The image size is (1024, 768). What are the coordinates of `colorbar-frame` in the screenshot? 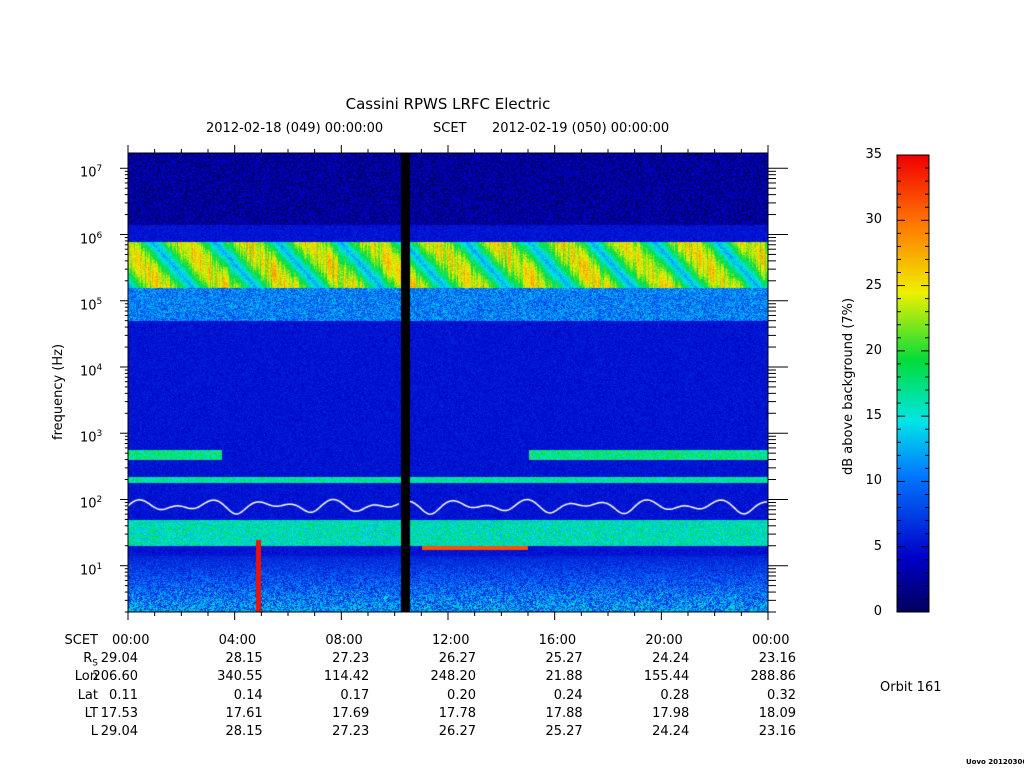 It's located at (913, 383).